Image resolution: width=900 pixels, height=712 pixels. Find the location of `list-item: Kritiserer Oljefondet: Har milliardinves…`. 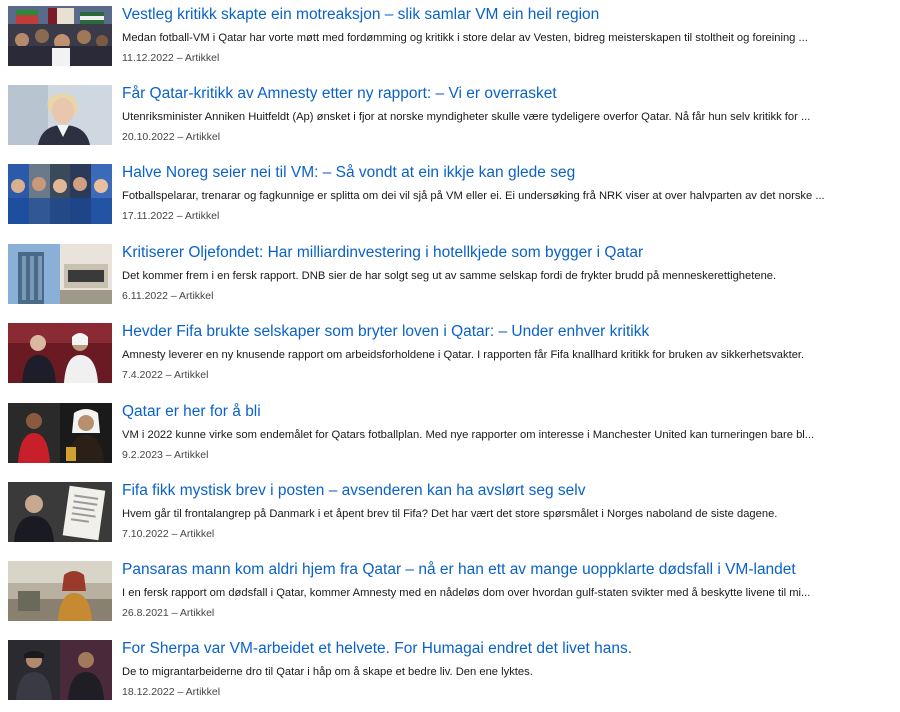

list-item: Kritiserer Oljefondet: Har milliardinves… is located at coordinates (450, 277).